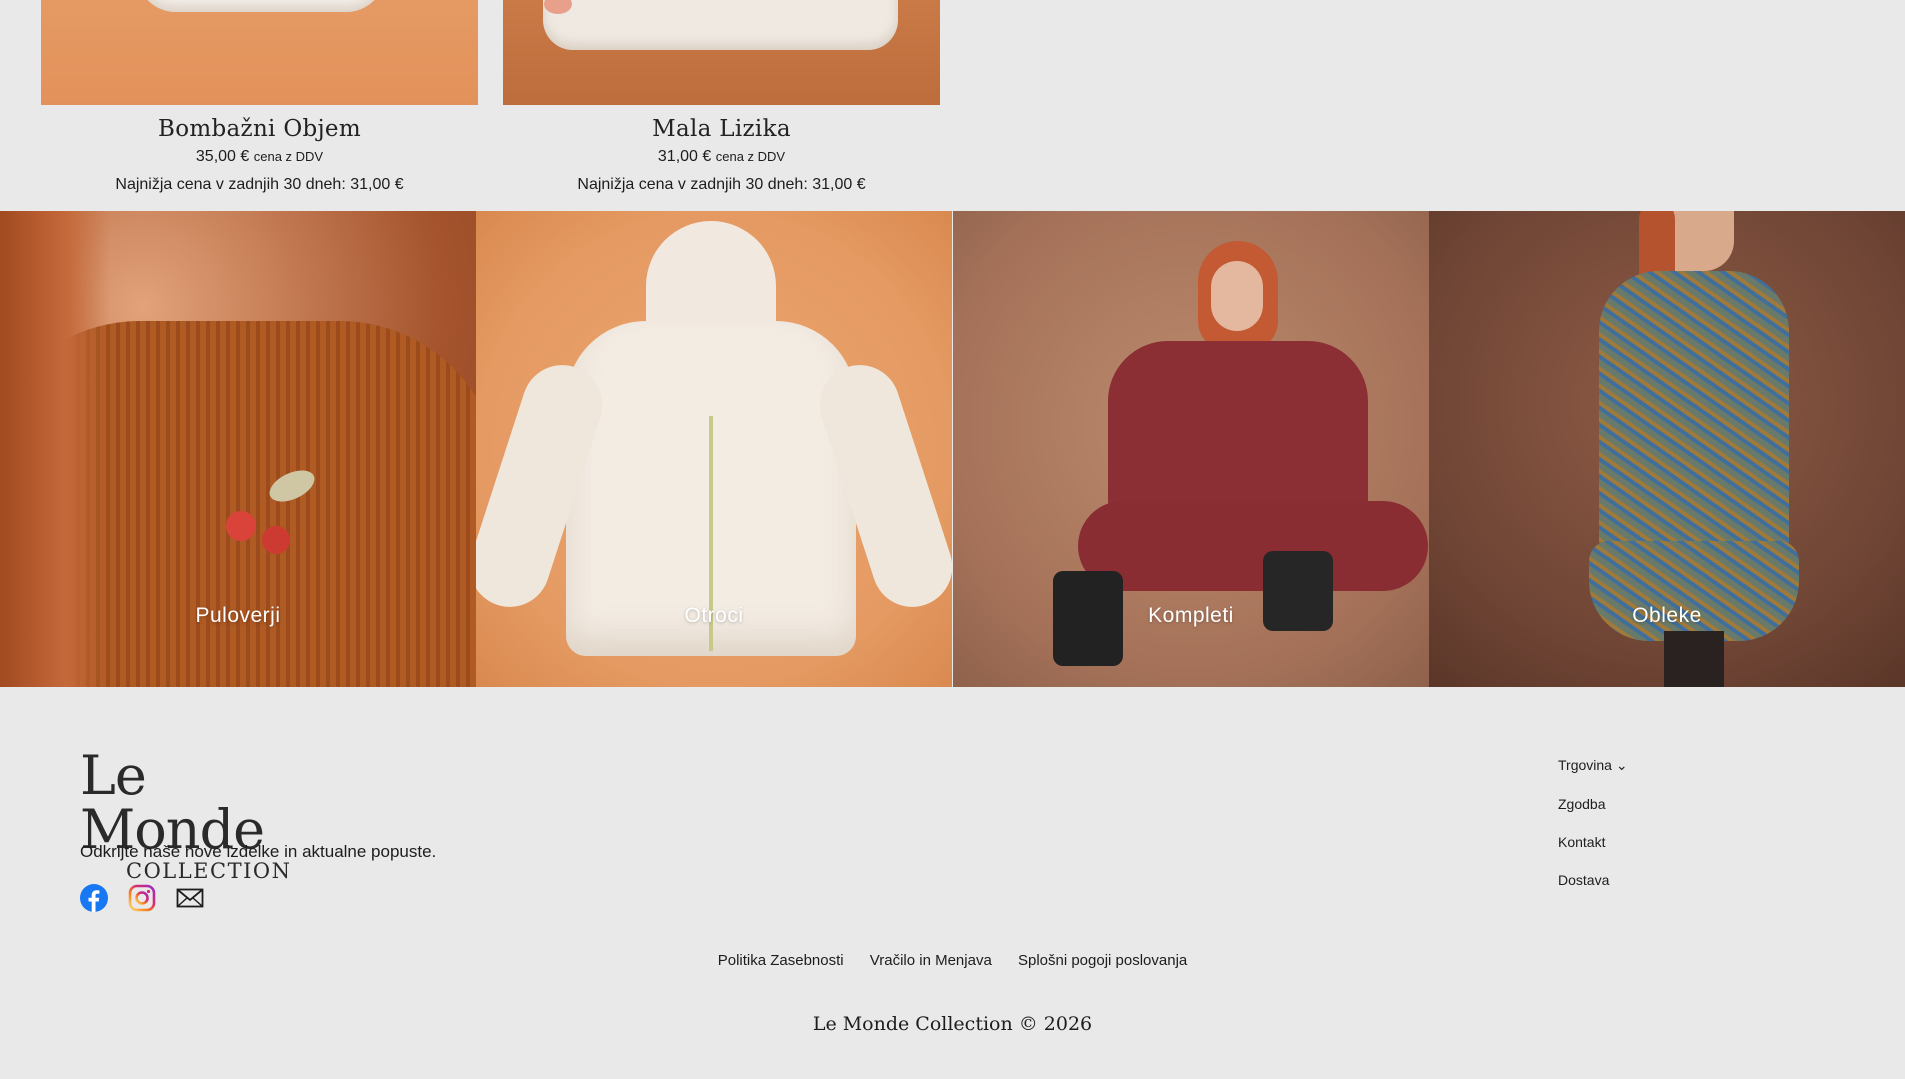  Describe the element at coordinates (931, 960) in the screenshot. I see `returns-link: Vračilo in Menjava` at that location.